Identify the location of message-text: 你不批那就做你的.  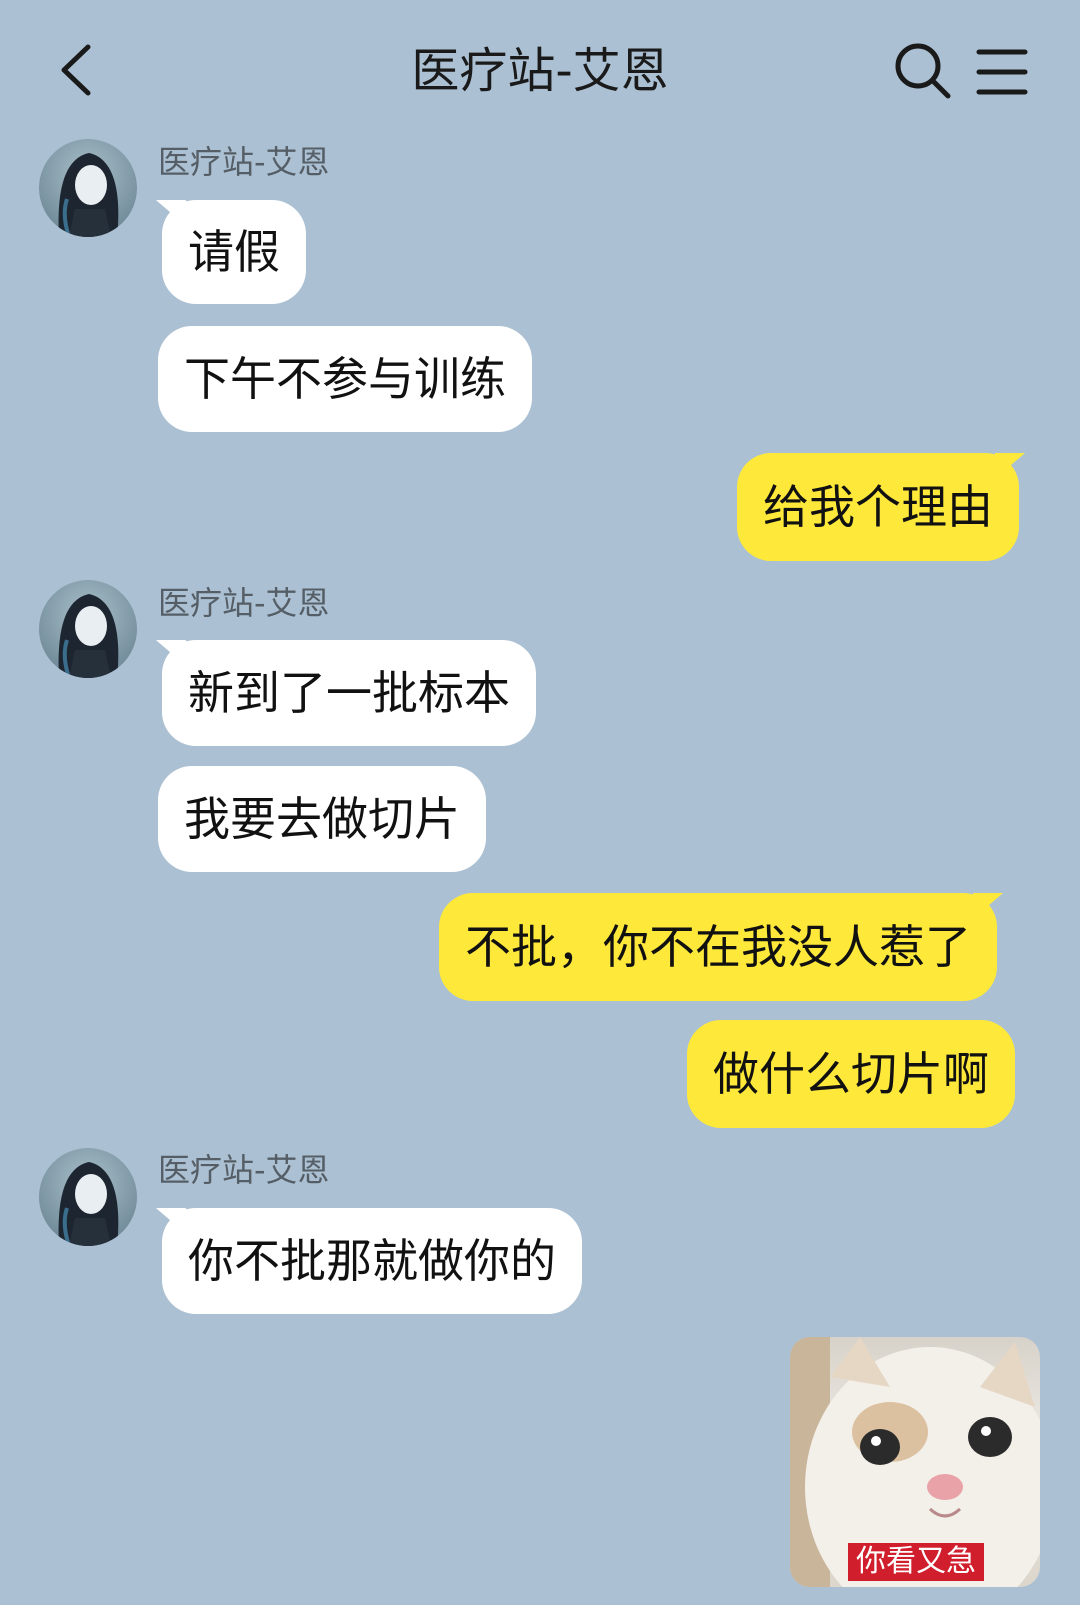
(372, 1261).